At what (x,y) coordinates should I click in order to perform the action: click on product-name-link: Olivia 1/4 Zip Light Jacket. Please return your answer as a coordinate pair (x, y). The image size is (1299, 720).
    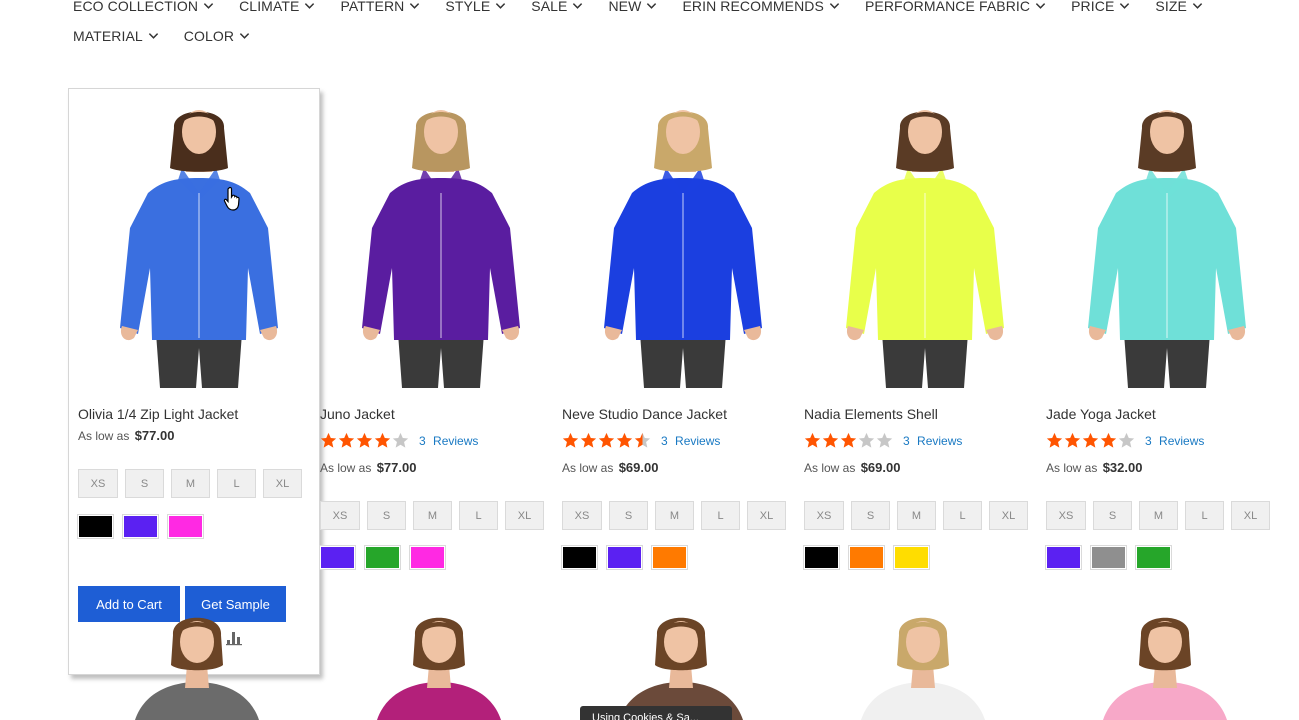
    Looking at the image, I should click on (158, 414).